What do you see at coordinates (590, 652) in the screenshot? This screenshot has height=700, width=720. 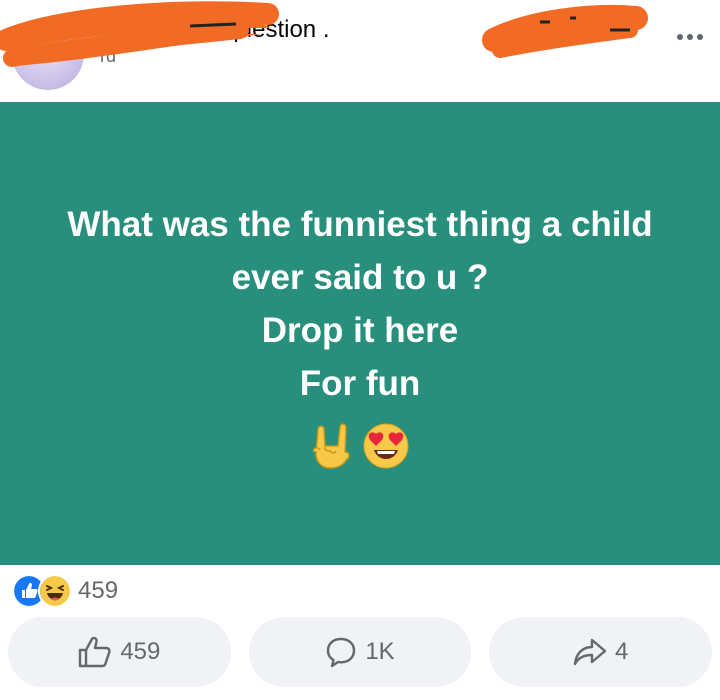 I see `share-icon` at bounding box center [590, 652].